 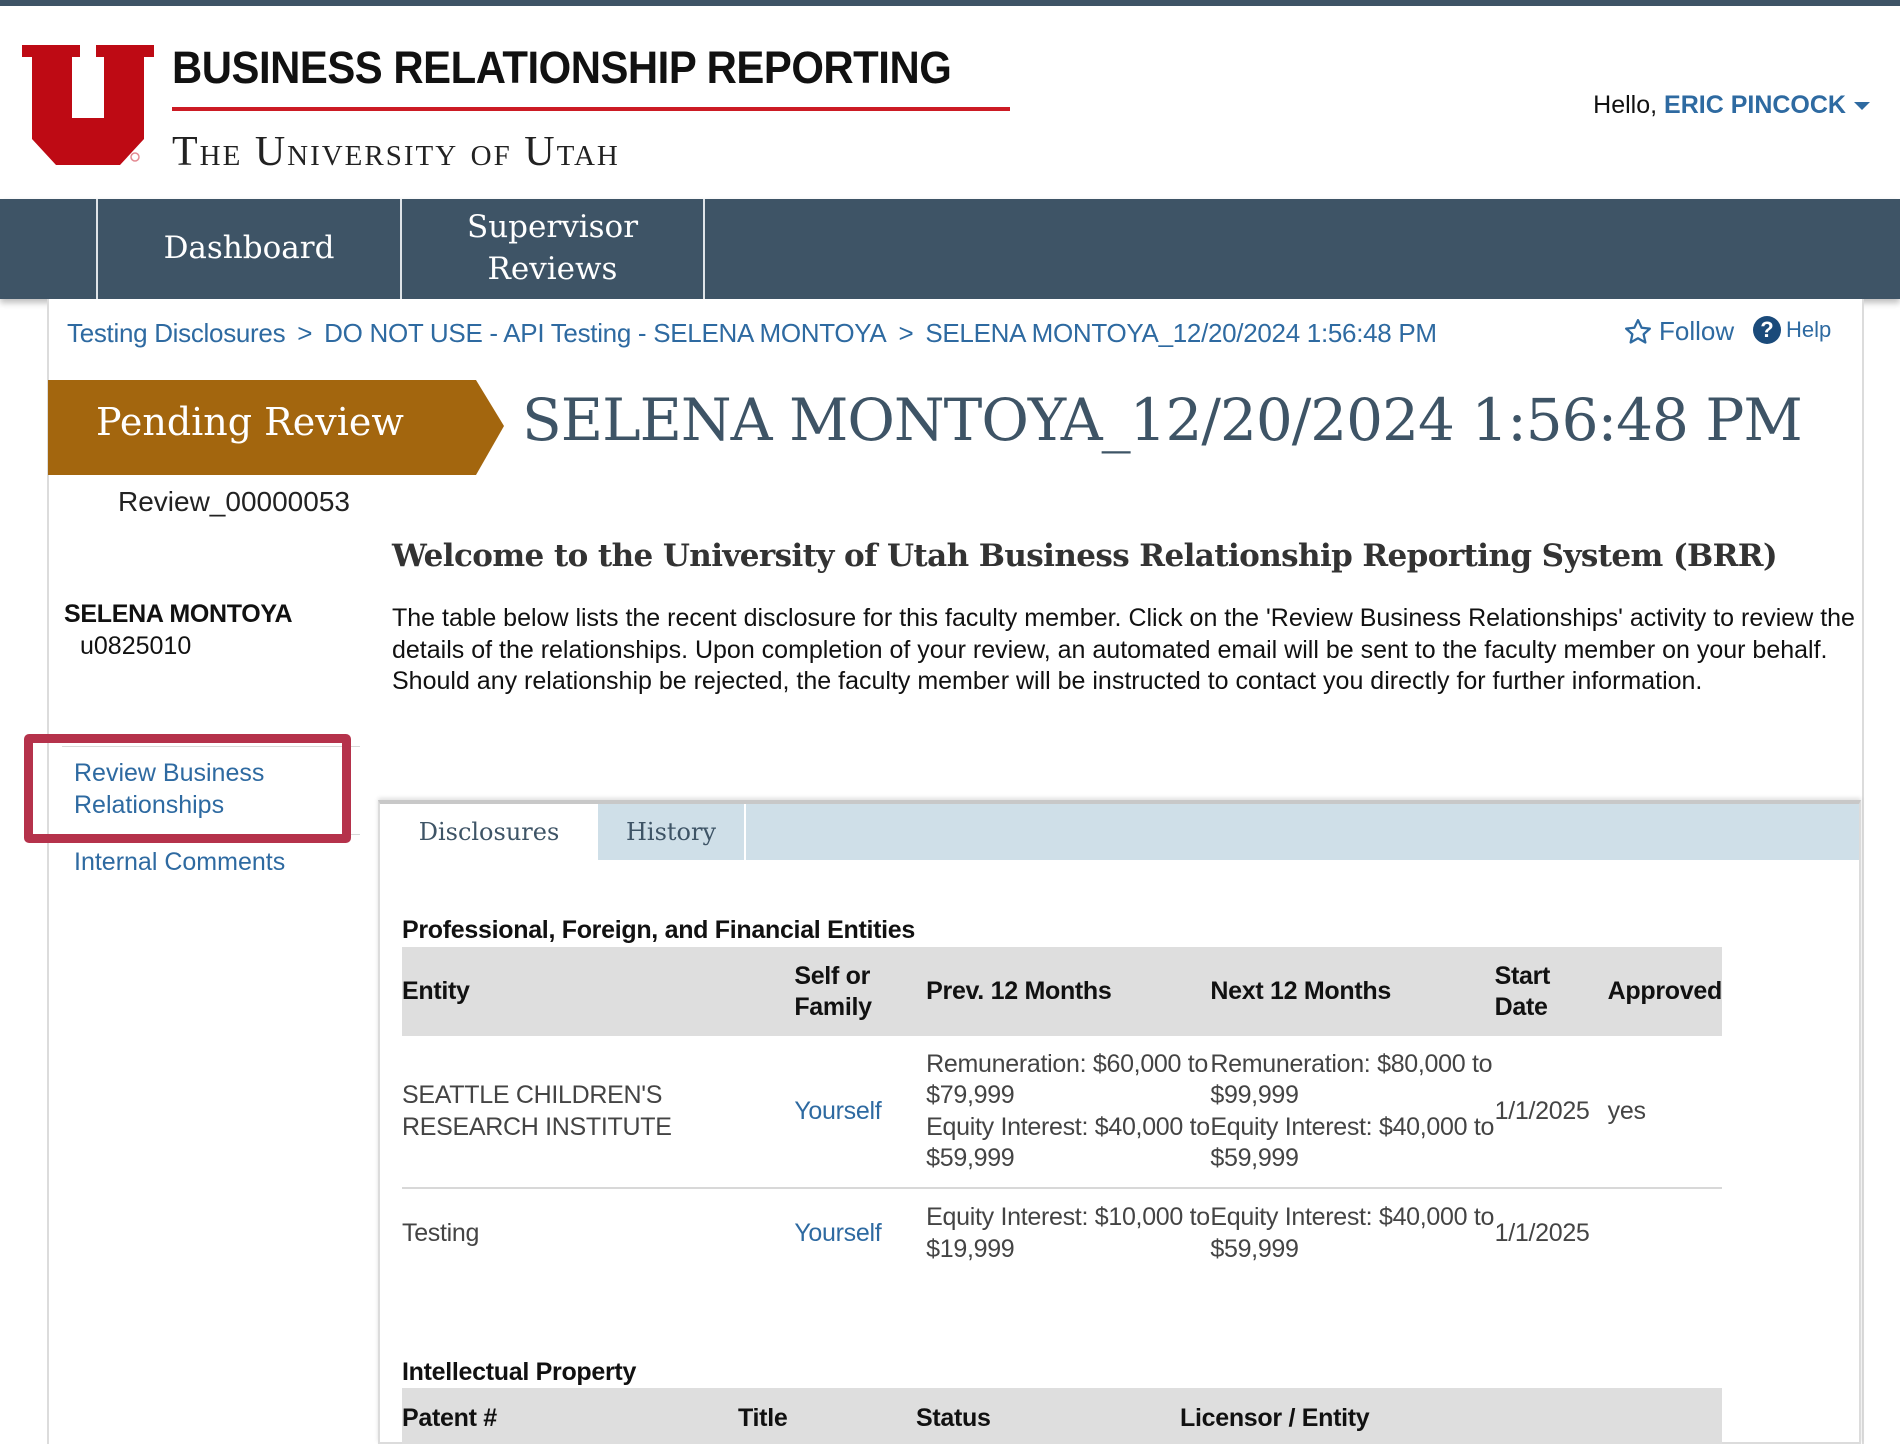 What do you see at coordinates (1119, 832) in the screenshot?
I see `tab-bar: Disclosures History` at bounding box center [1119, 832].